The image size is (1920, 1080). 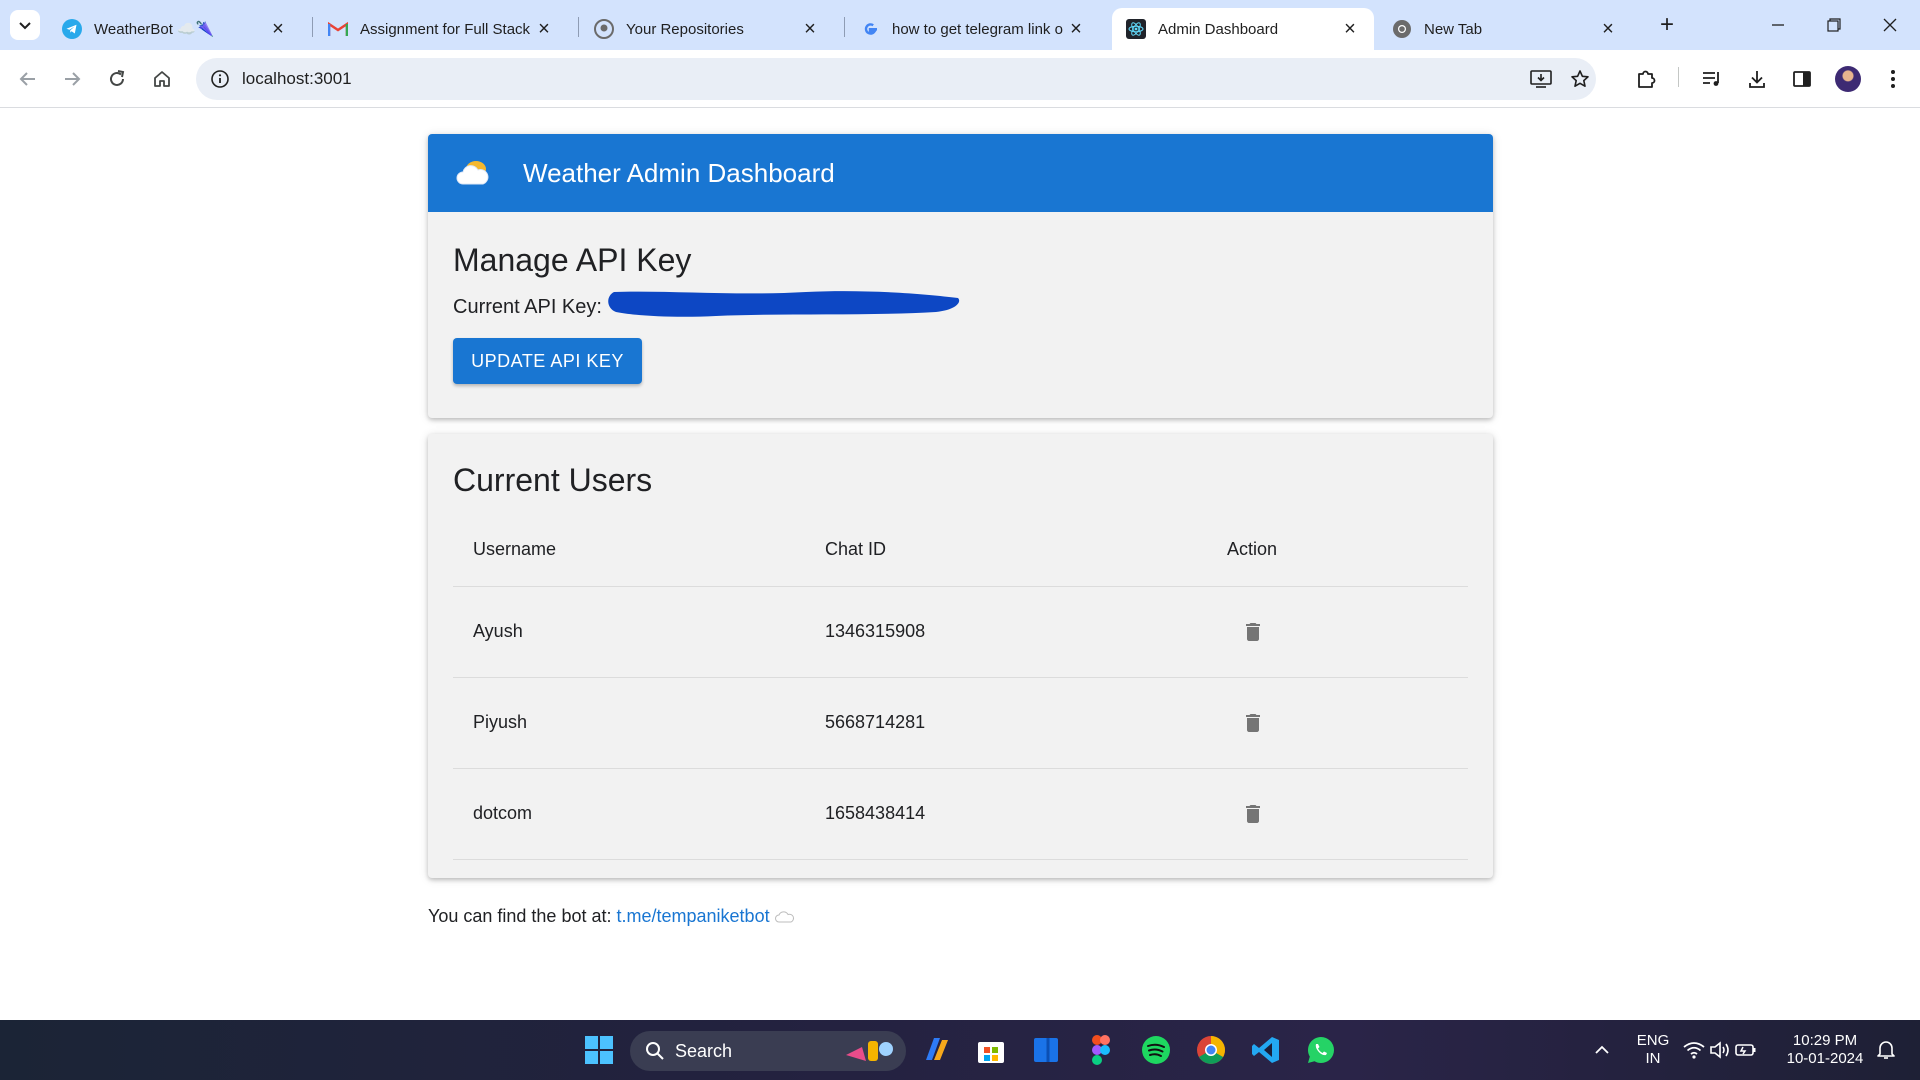 I want to click on table-row: dotcom 1658438414, so click(x=960, y=814).